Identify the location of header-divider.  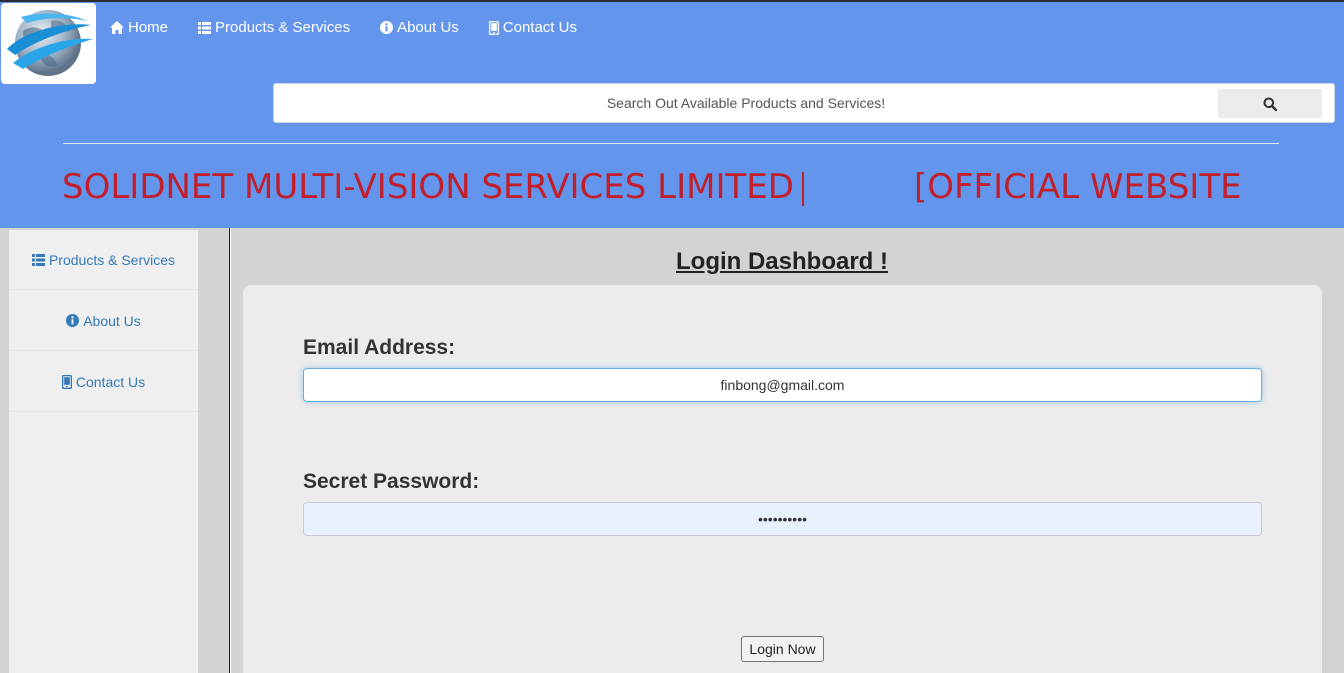
(671, 143).